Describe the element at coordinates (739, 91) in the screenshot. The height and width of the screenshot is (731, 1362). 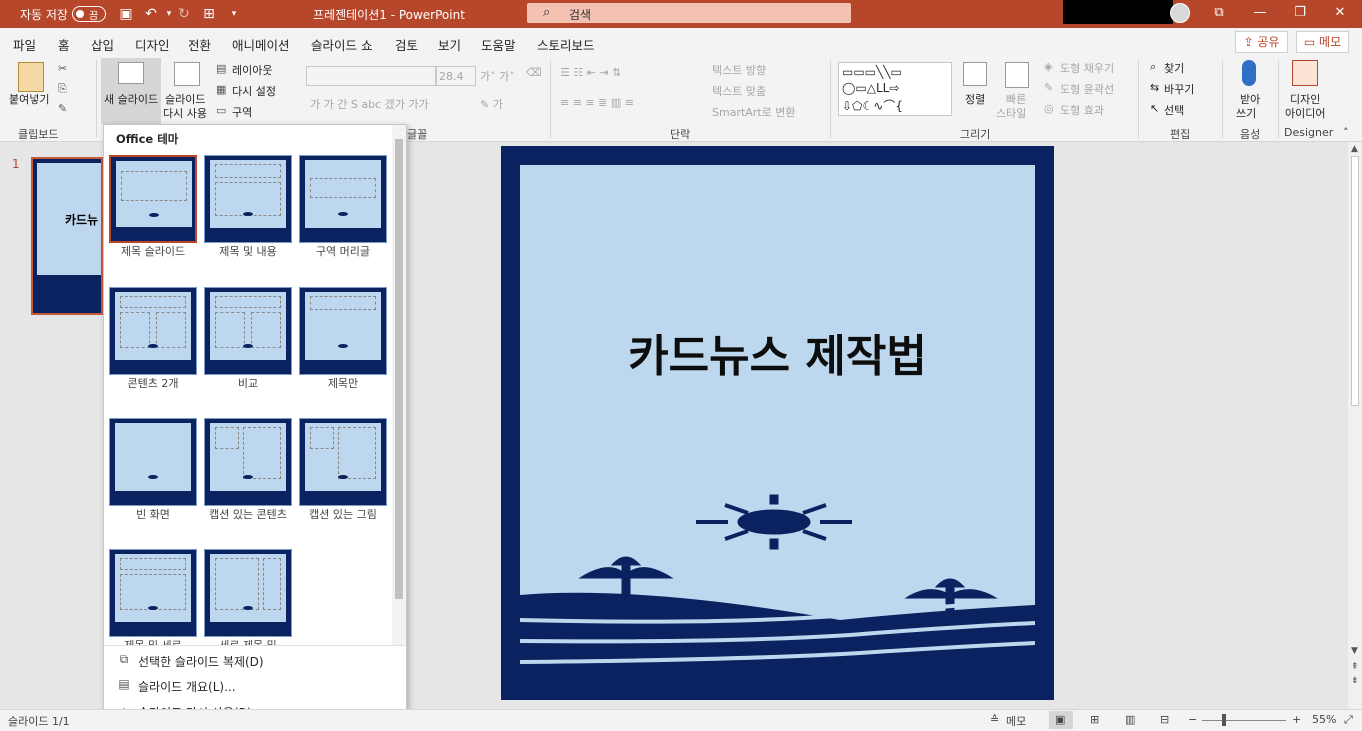
I see `align-text-button: 텍스트 맞춤` at that location.